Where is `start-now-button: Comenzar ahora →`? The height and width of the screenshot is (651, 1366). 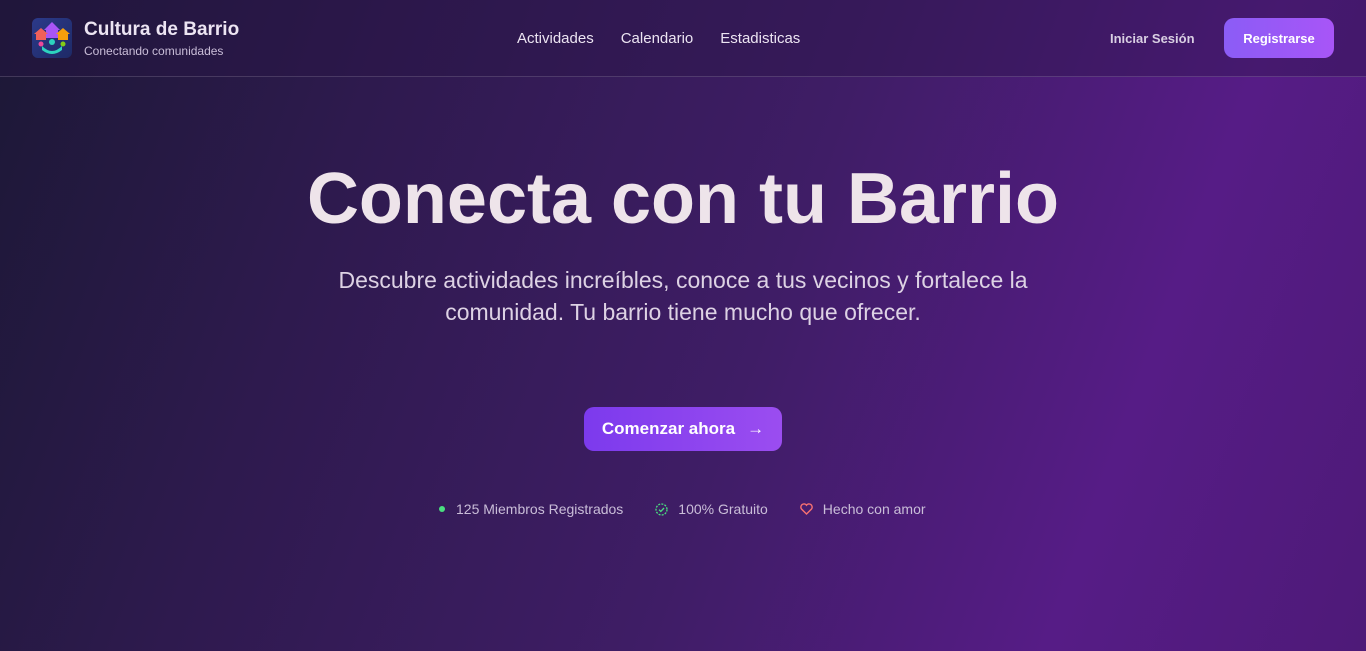
start-now-button: Comenzar ahora → is located at coordinates (683, 429).